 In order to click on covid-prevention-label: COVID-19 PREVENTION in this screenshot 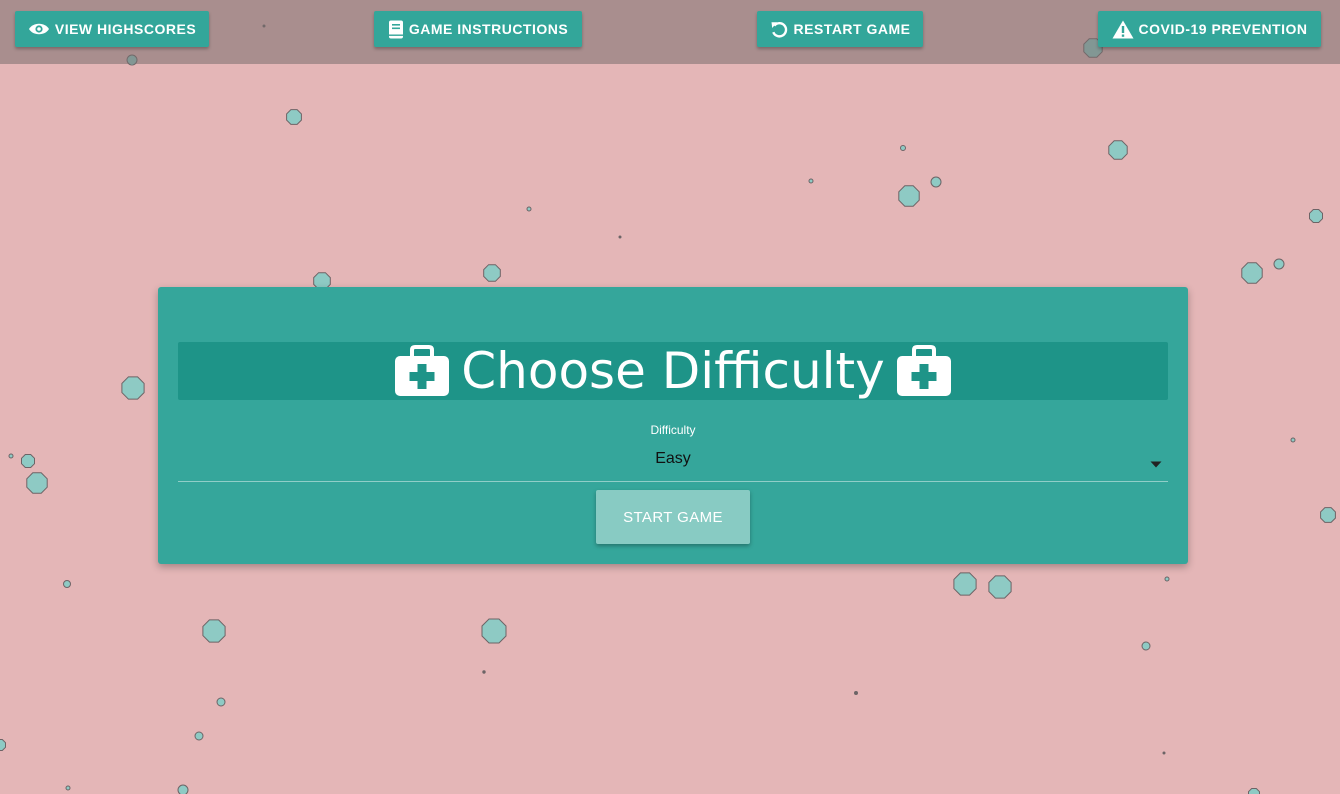, I will do `click(1223, 29)`.